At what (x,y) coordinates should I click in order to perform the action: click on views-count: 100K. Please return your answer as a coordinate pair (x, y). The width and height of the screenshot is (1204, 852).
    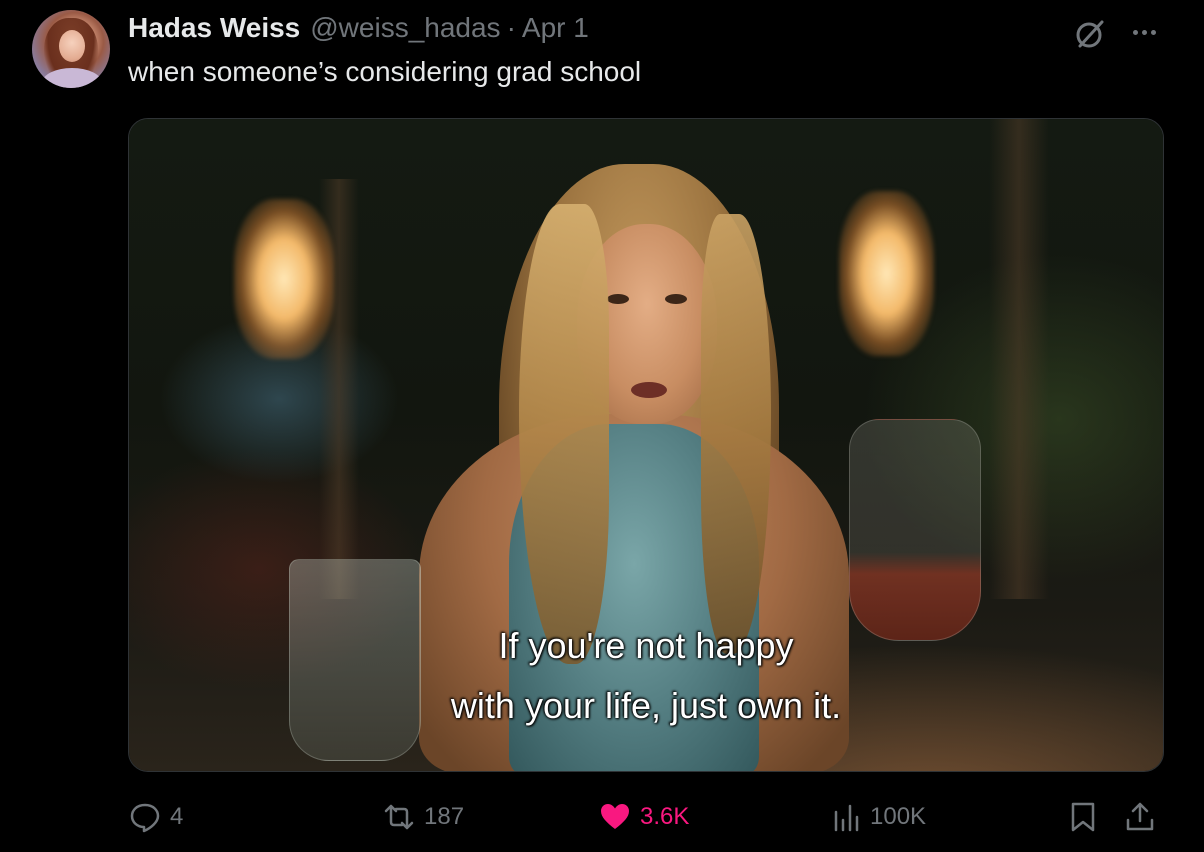
    Looking at the image, I should click on (898, 816).